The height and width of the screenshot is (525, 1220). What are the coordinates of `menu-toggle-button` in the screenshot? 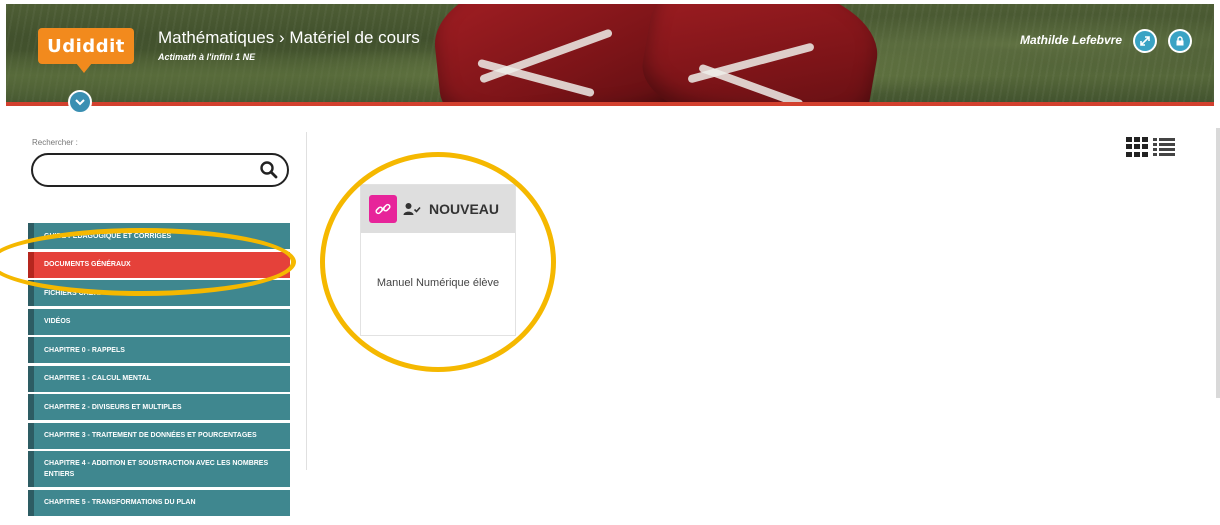 It's located at (80, 102).